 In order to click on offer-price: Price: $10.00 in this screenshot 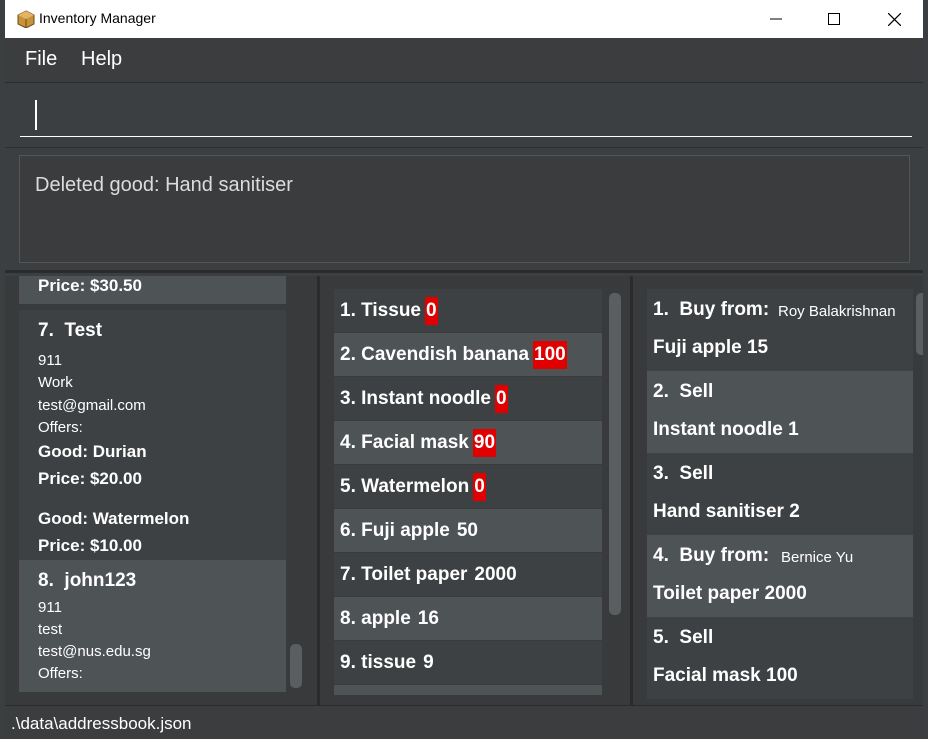, I will do `click(90, 545)`.